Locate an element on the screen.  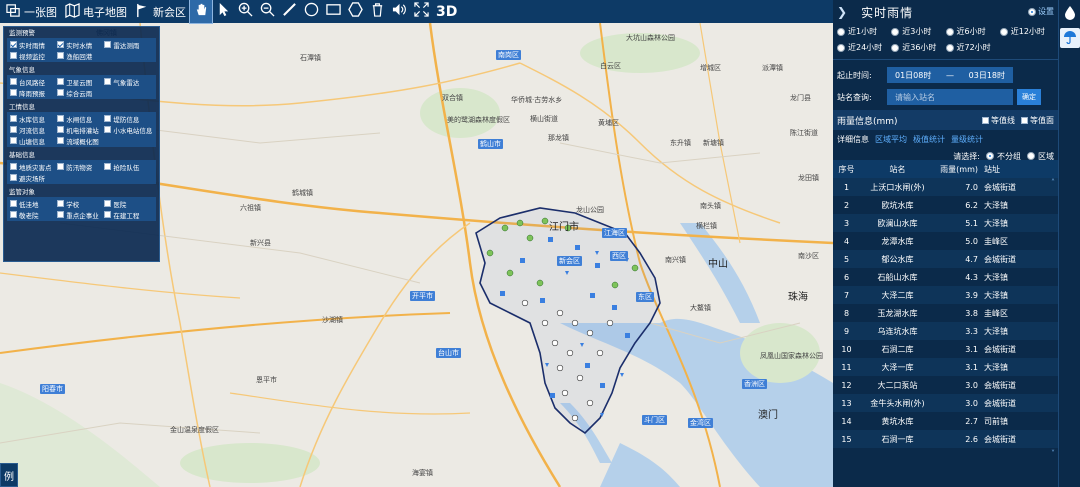
table-row: 9 乌连坑水库 3.3 大泽镇 is located at coordinates (945, 331).